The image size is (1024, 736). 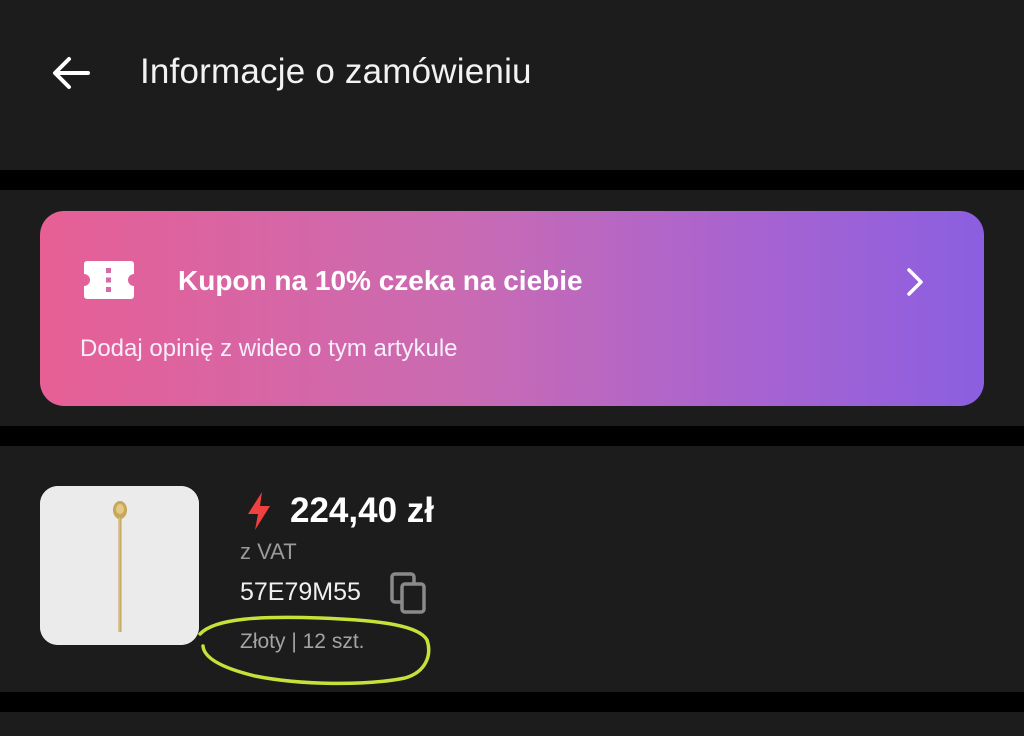 What do you see at coordinates (512, 724) in the screenshot?
I see `next-section-edge` at bounding box center [512, 724].